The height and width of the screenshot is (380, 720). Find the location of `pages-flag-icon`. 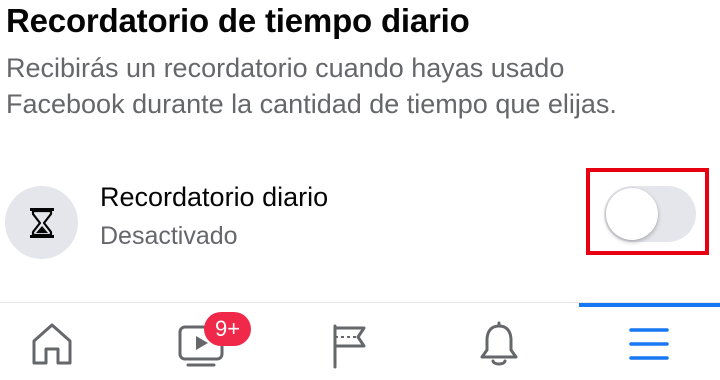

pages-flag-icon is located at coordinates (349, 346).